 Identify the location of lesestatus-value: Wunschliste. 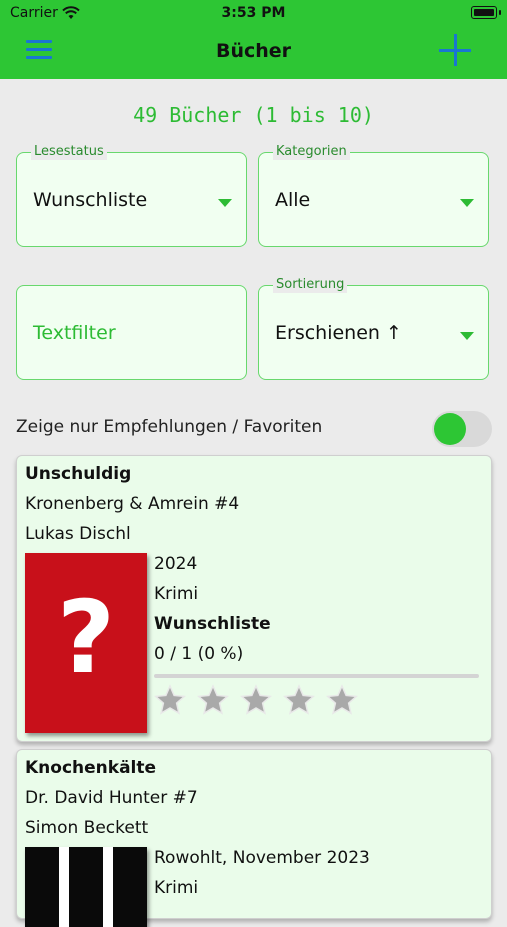
(90, 200).